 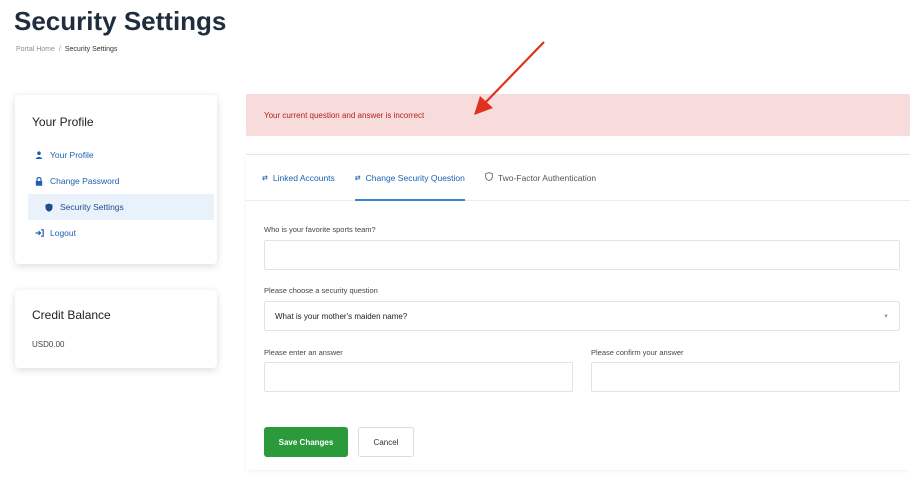 What do you see at coordinates (39, 155) in the screenshot?
I see `user-icon` at bounding box center [39, 155].